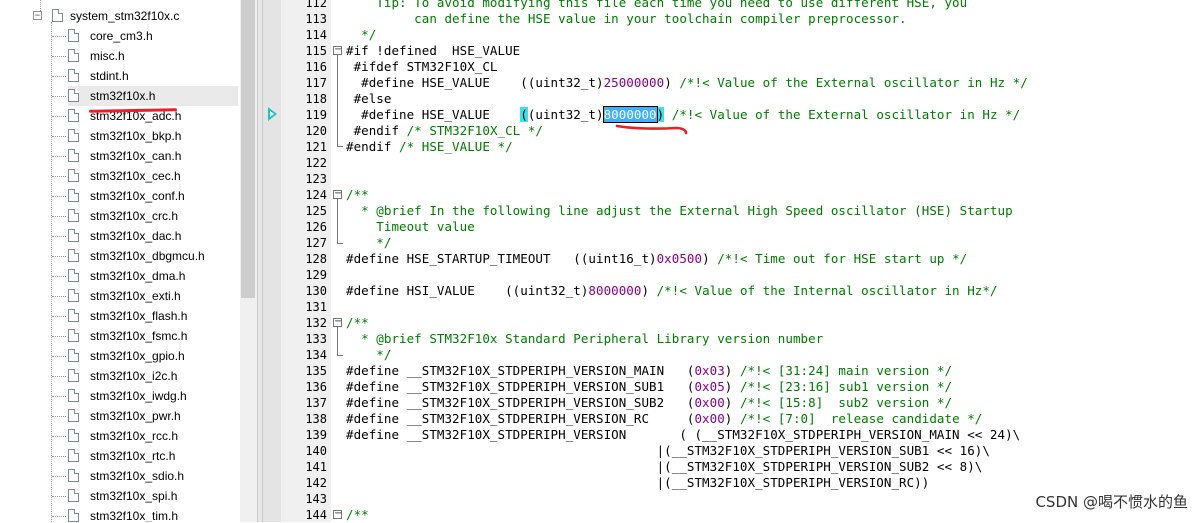 The image size is (1202, 523). What do you see at coordinates (429, 147) in the screenshot?
I see `code-line: #endif /* HSE_VALUE */` at bounding box center [429, 147].